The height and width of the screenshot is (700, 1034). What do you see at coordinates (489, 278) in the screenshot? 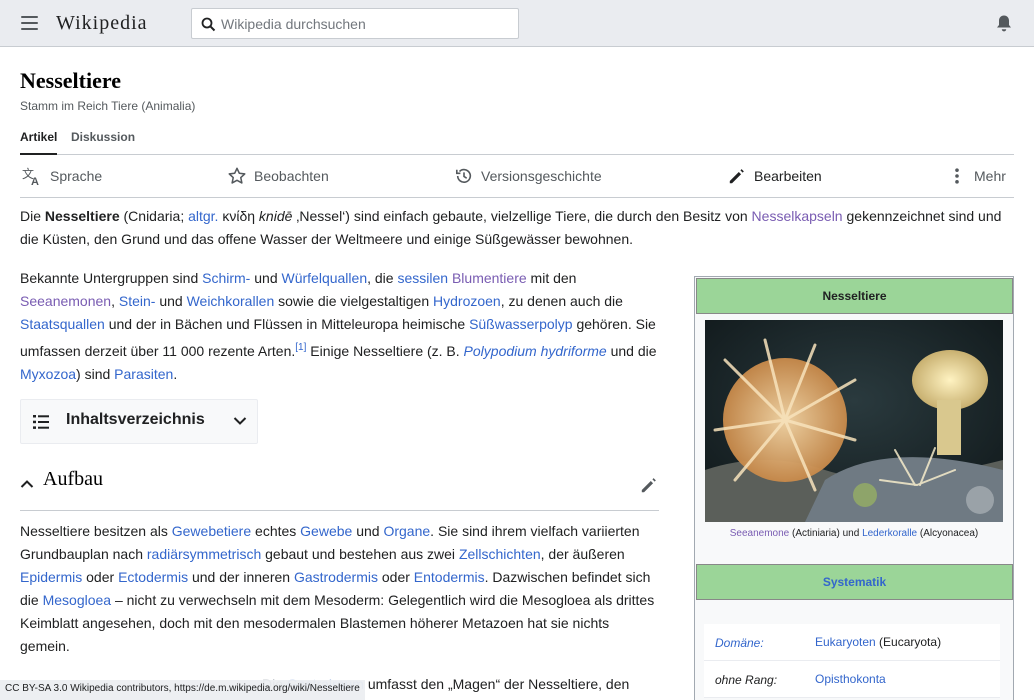
I see `link-blumentiere: Blumentiere` at bounding box center [489, 278].